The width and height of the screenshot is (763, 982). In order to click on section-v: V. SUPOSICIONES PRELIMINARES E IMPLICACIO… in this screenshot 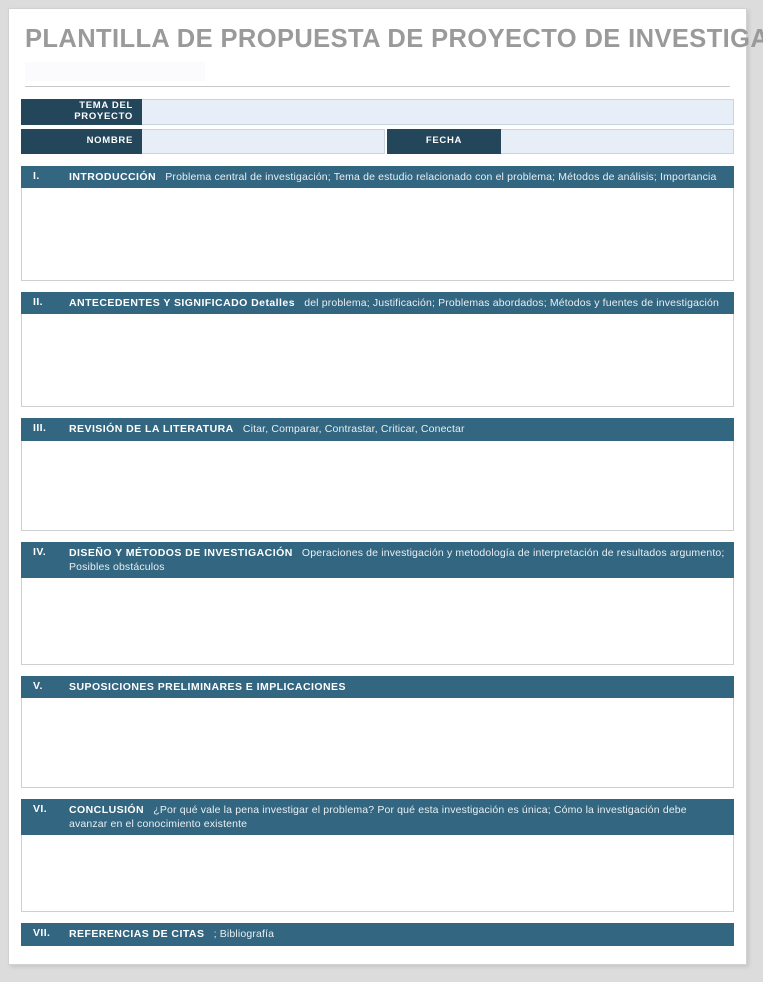, I will do `click(377, 737)`.